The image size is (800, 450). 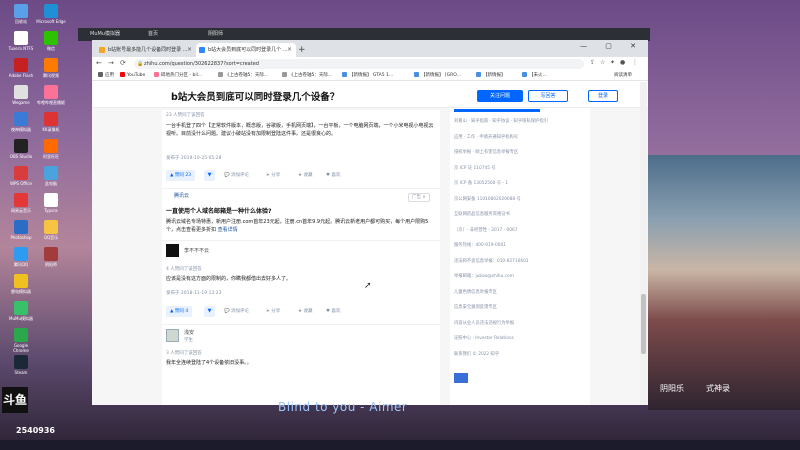 What do you see at coordinates (51, 181) in the screenshot?
I see `desktop-icon: 此电脑` at bounding box center [51, 181].